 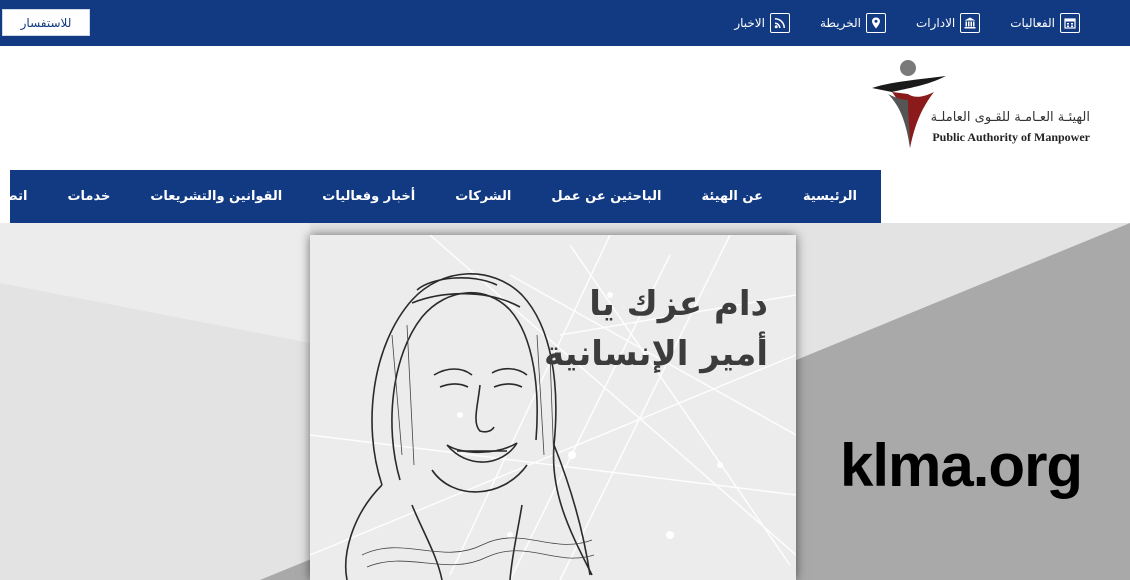 What do you see at coordinates (46, 22) in the screenshot?
I see `inquiry-button: للاستفسار` at bounding box center [46, 22].